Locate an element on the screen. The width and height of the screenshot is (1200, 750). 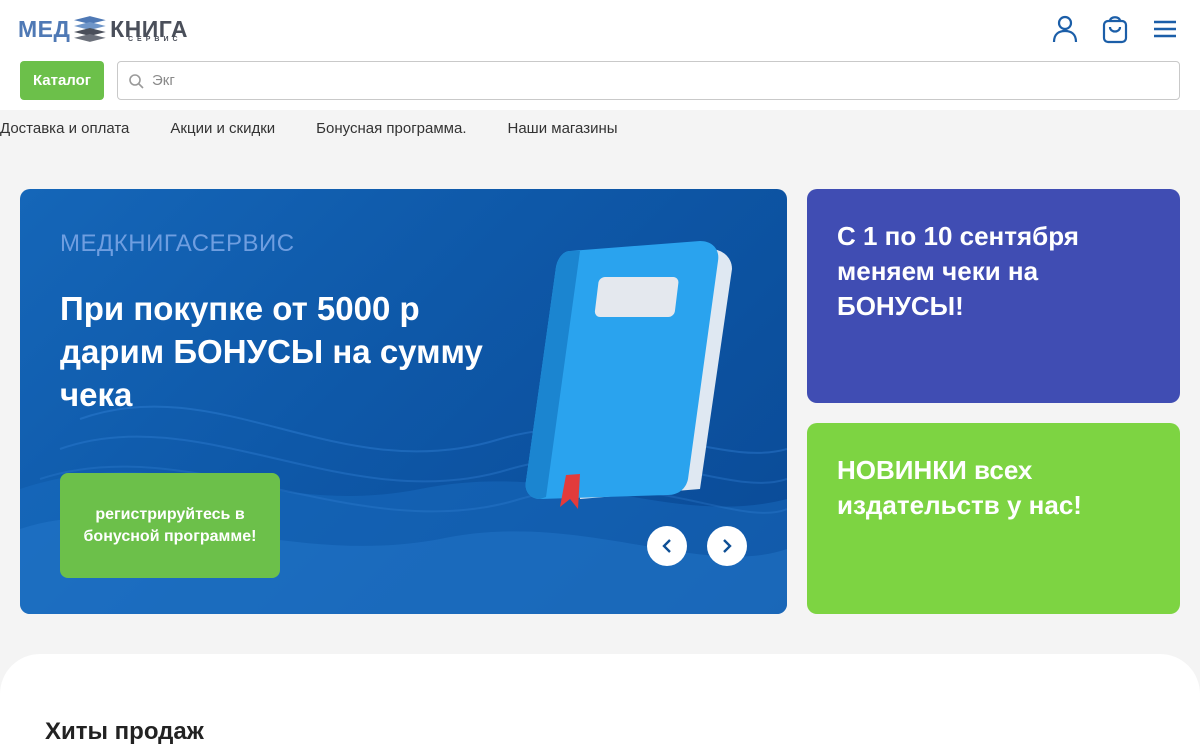
book-illustration-icon is located at coordinates (628, 375).